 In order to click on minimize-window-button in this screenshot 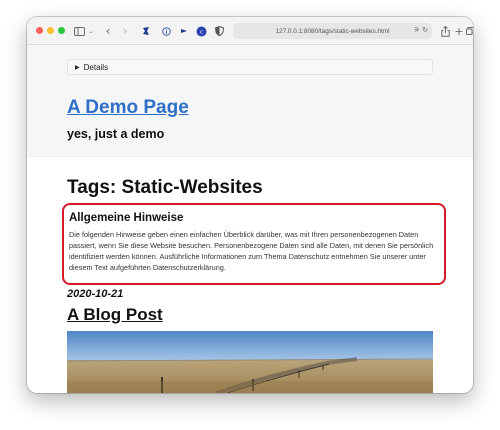, I will do `click(50, 30)`.